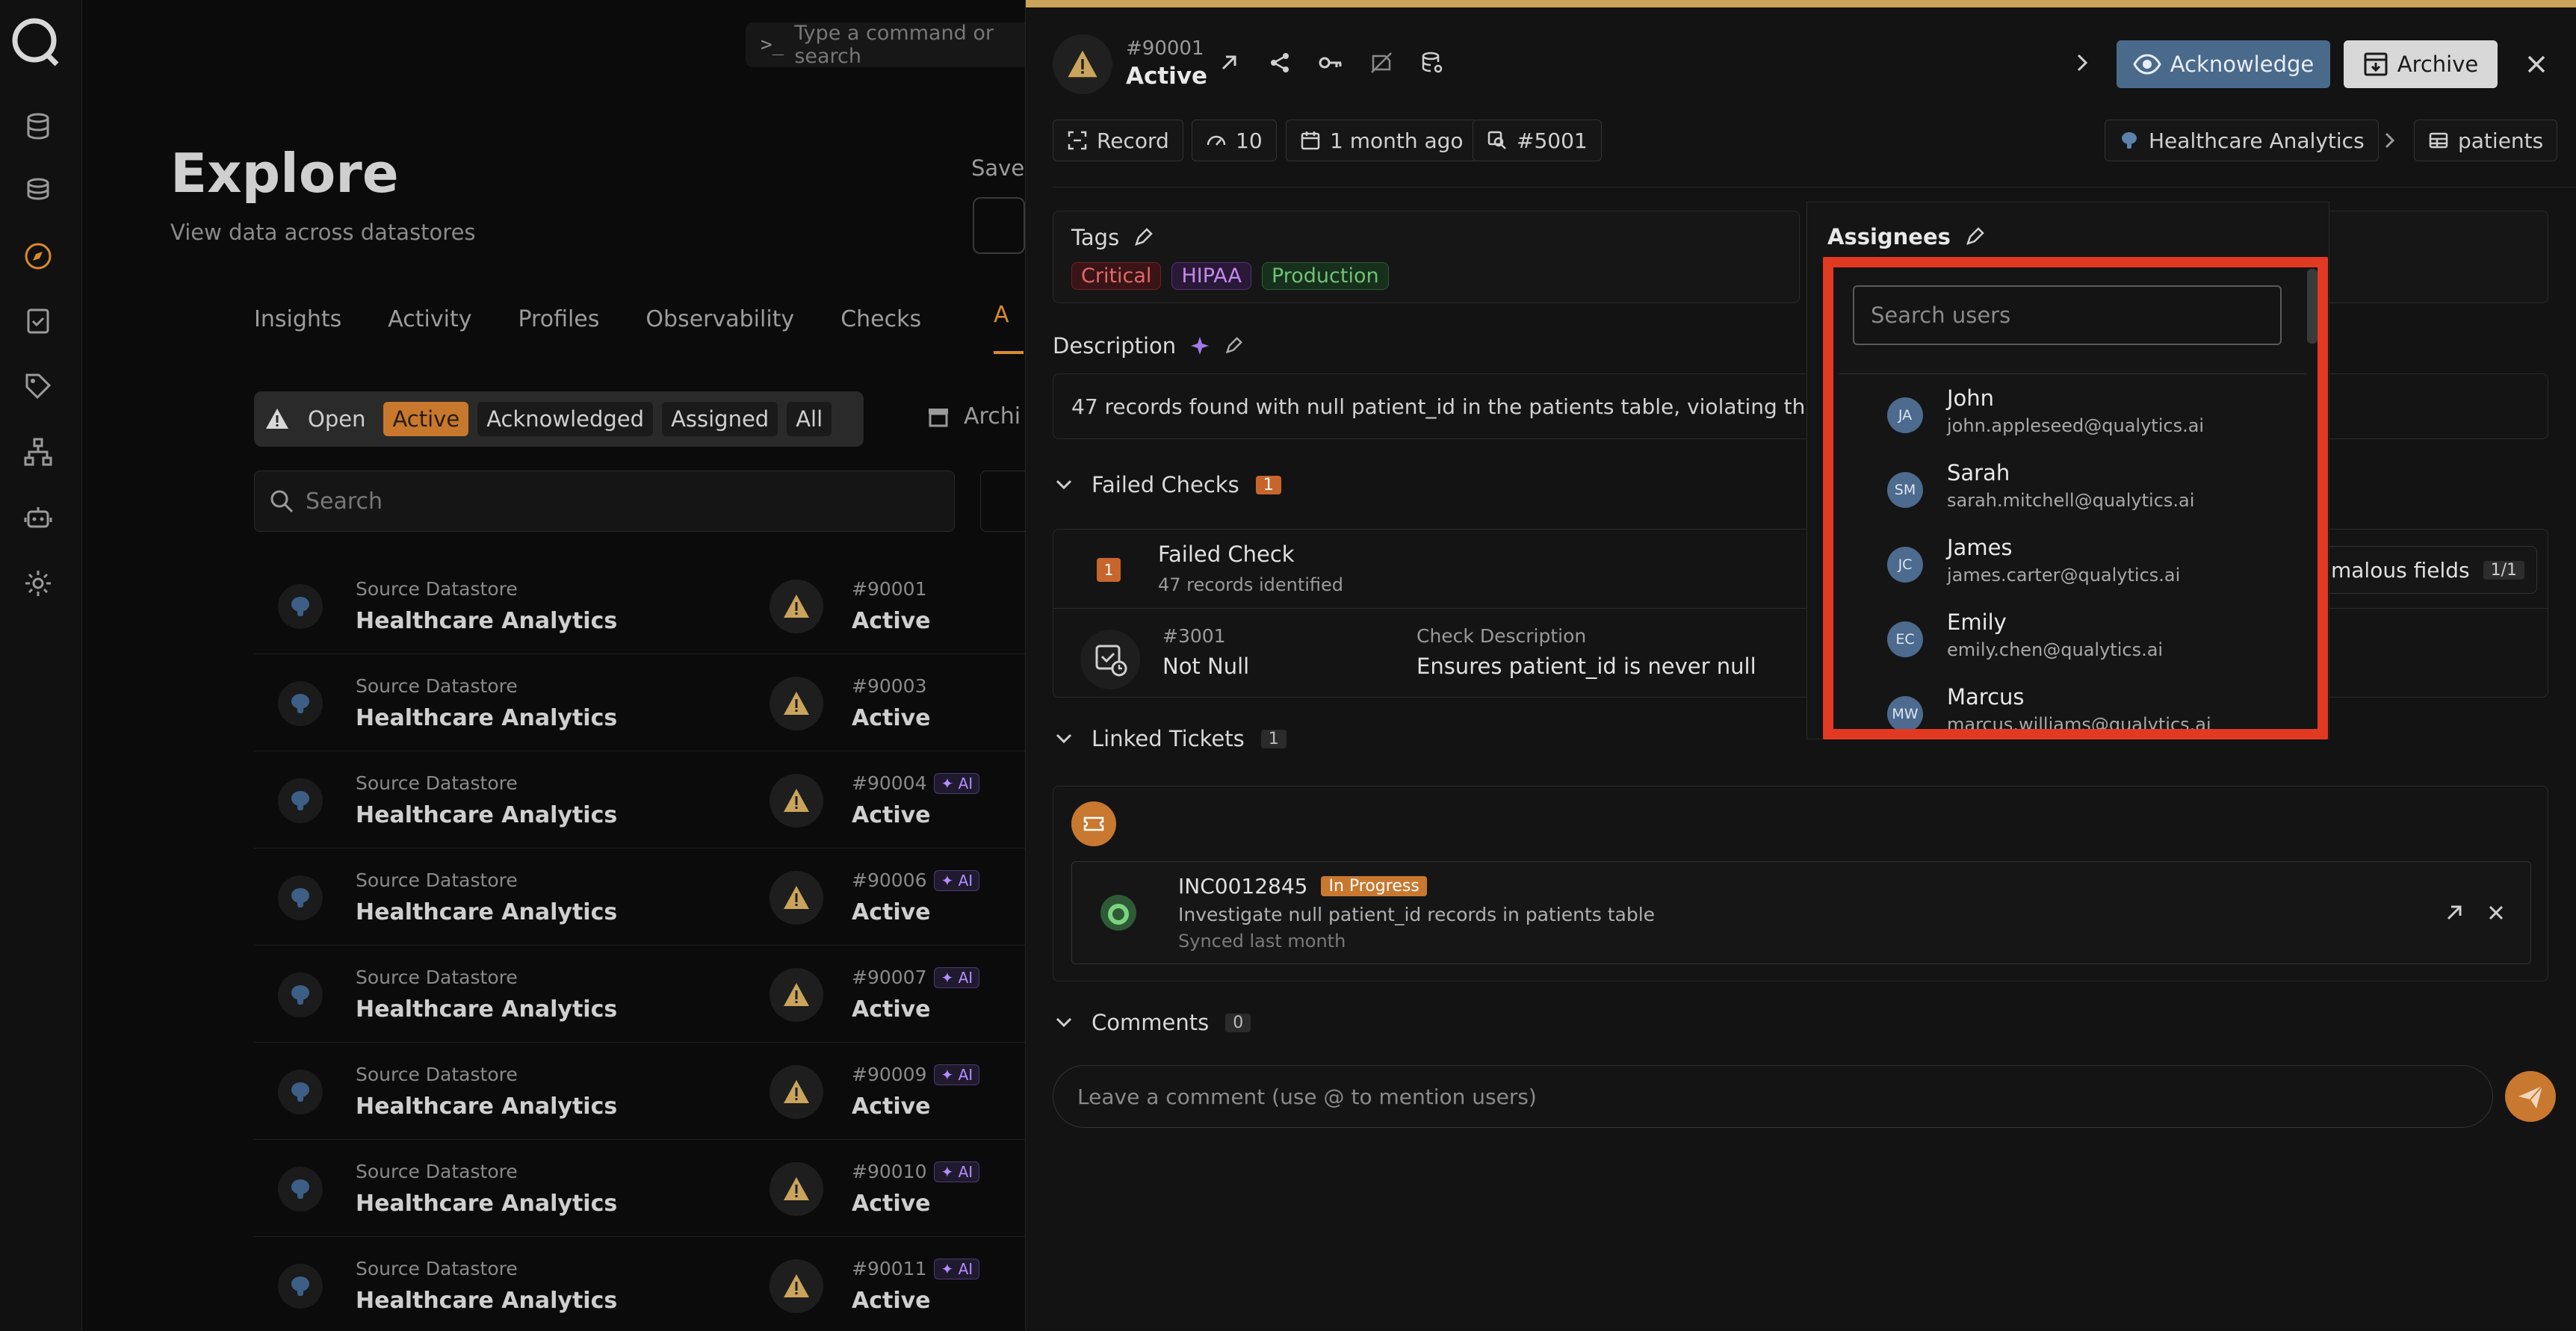 This screenshot has height=1331, width=2576. What do you see at coordinates (1268, 484) in the screenshot?
I see `failed-checks-count: 1` at bounding box center [1268, 484].